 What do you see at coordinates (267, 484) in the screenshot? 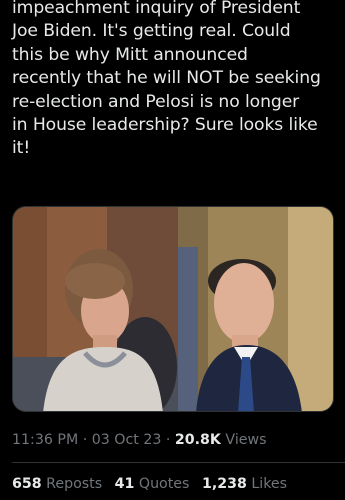
I see `likes-label: Likes` at bounding box center [267, 484].